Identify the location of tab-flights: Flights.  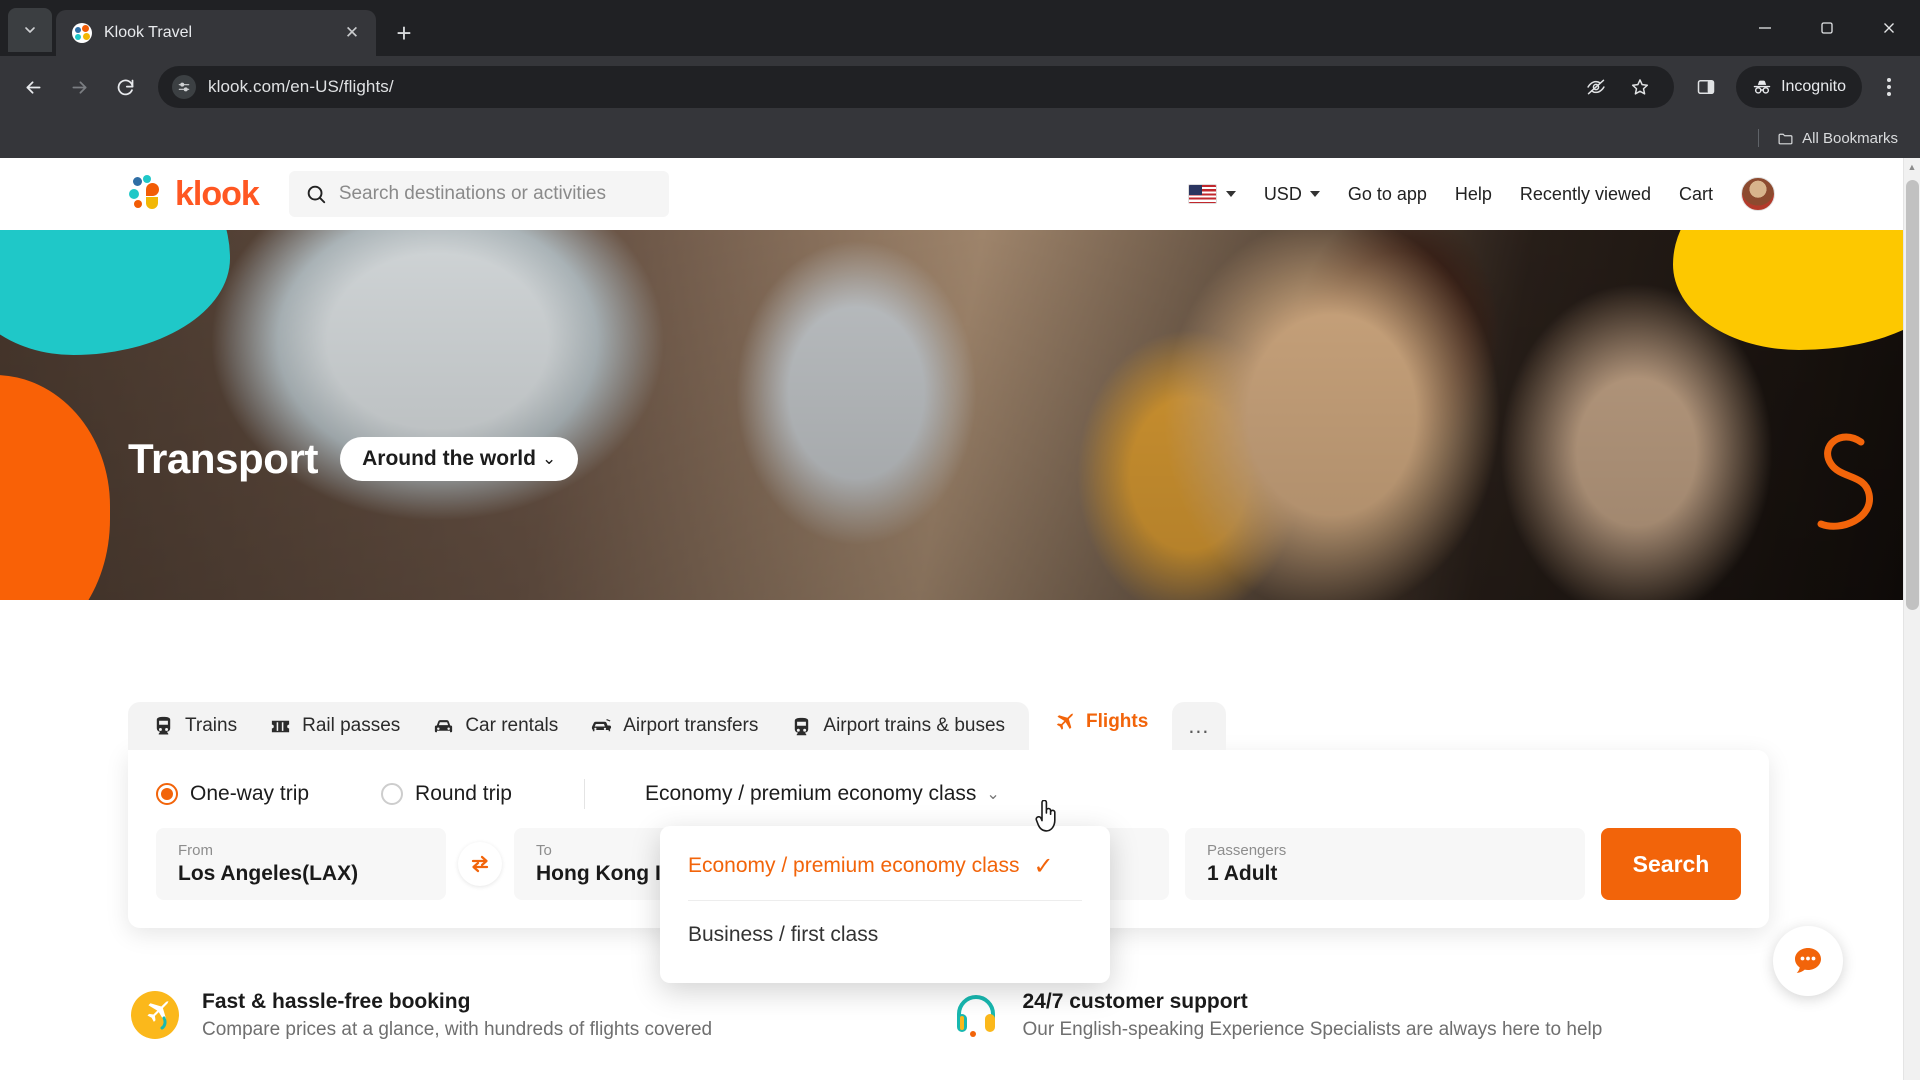
(1101, 722).